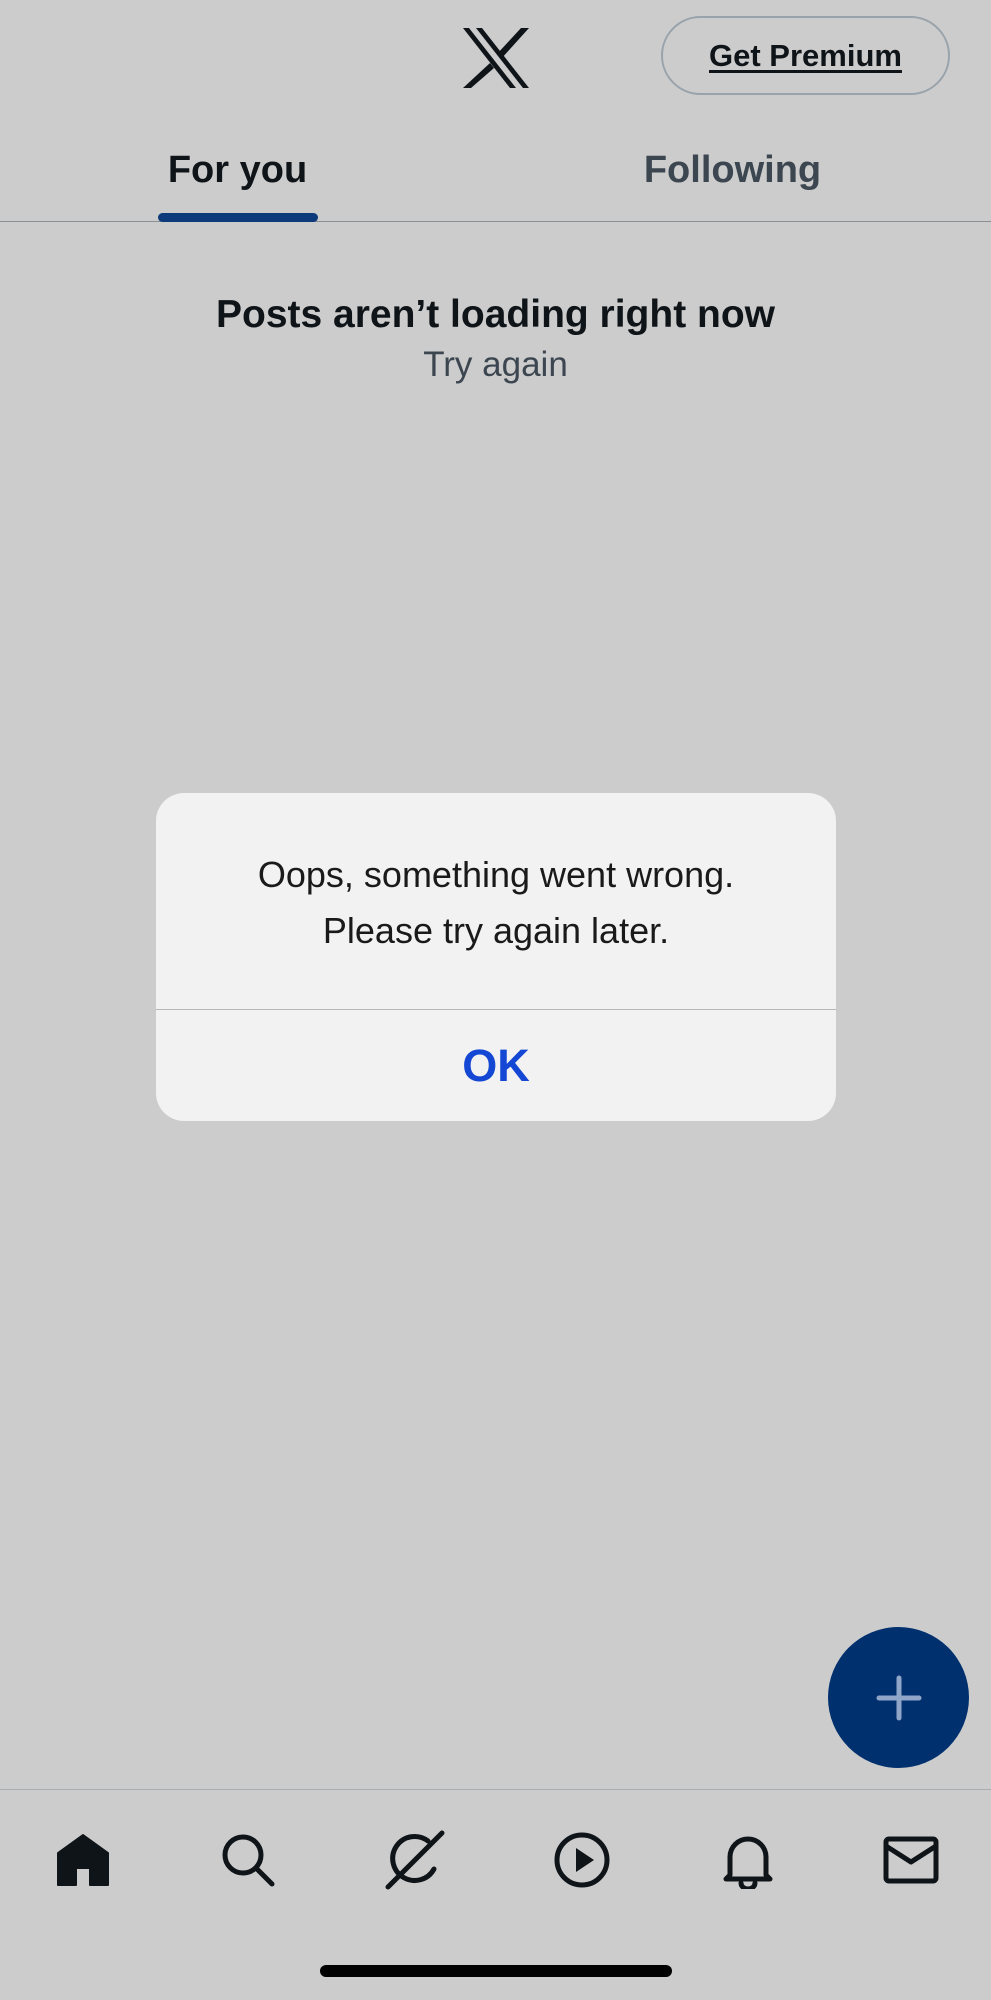  I want to click on tab-following: Following, so click(732, 170).